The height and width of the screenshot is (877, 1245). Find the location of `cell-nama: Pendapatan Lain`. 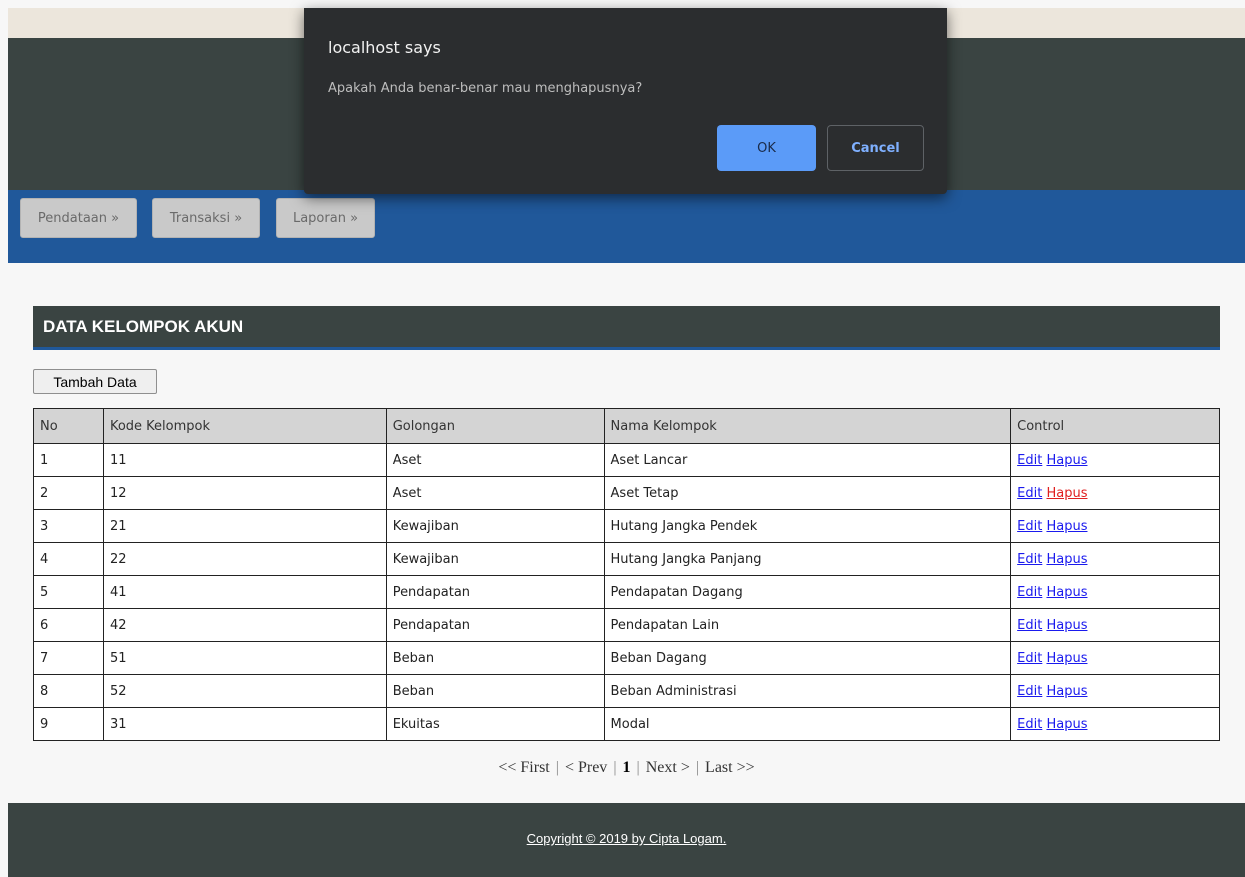

cell-nama: Pendapatan Lain is located at coordinates (807, 625).